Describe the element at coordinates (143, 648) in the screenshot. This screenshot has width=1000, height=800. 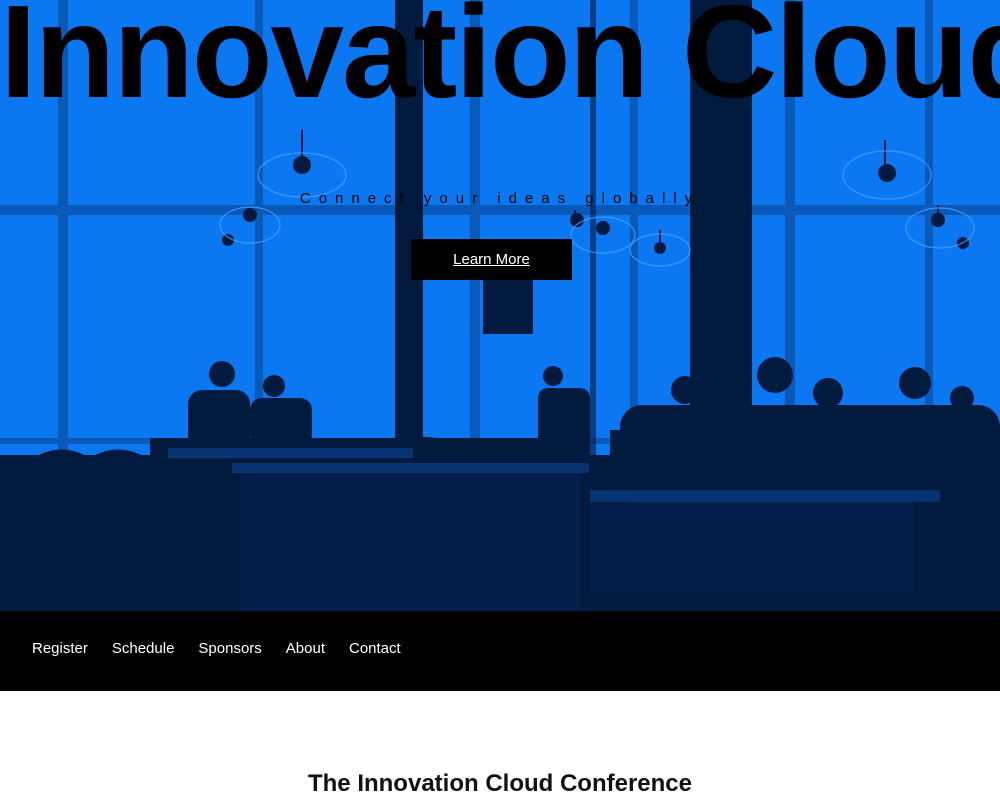
I see `nav-item-schedule: Schedule` at that location.